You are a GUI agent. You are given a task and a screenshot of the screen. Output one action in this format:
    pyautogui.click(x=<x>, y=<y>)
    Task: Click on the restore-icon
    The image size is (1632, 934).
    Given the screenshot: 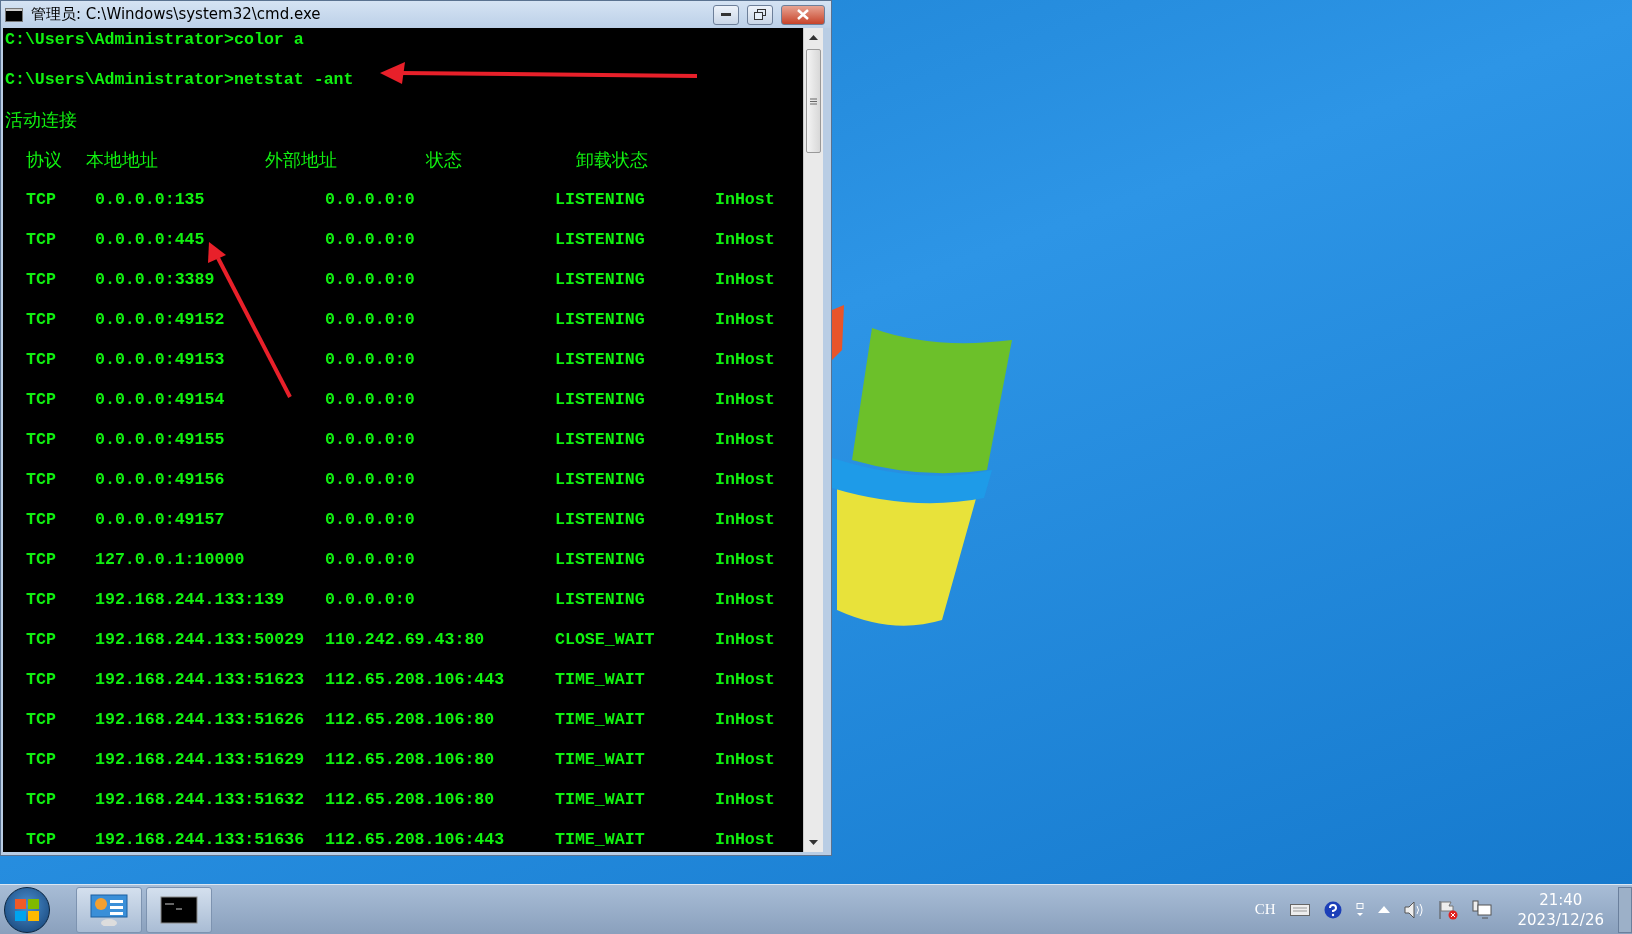 What is the action you would take?
    pyautogui.click(x=760, y=14)
    